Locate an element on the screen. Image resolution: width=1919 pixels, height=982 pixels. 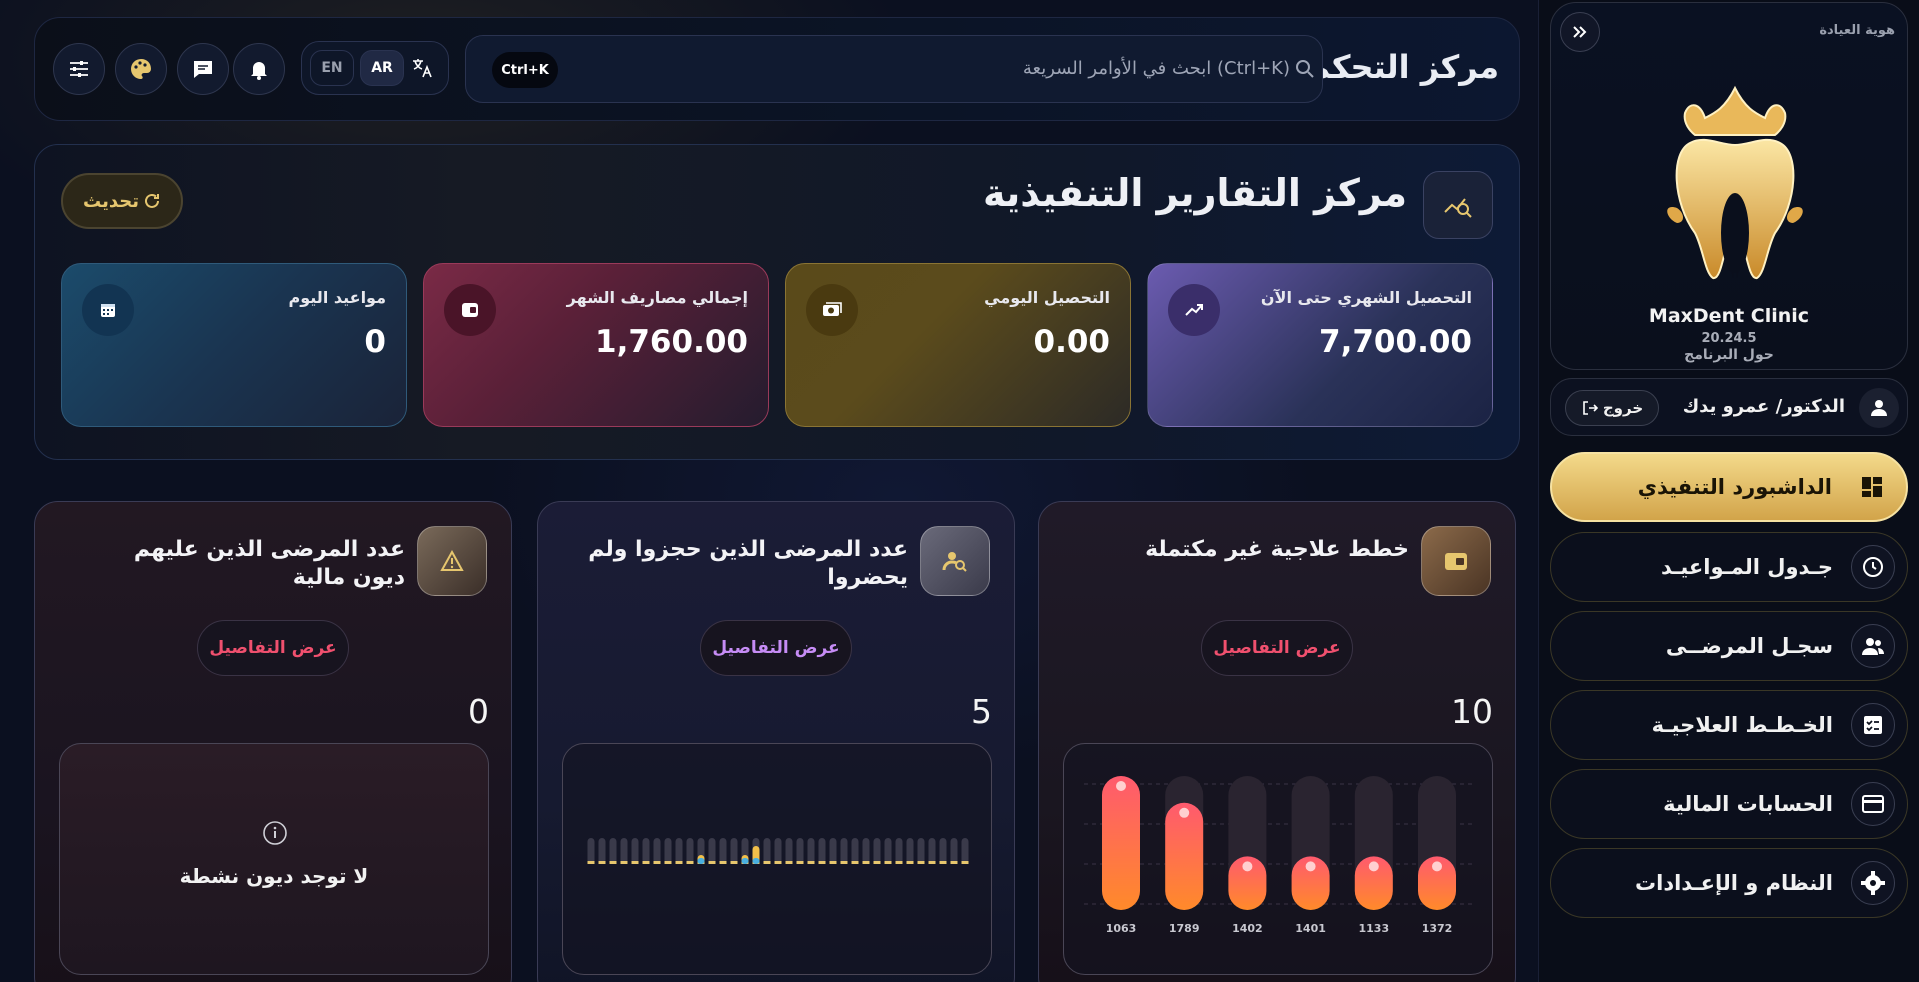
stat-daily-collection: التحصيل اليومي 0.00 is located at coordinates (958, 345).